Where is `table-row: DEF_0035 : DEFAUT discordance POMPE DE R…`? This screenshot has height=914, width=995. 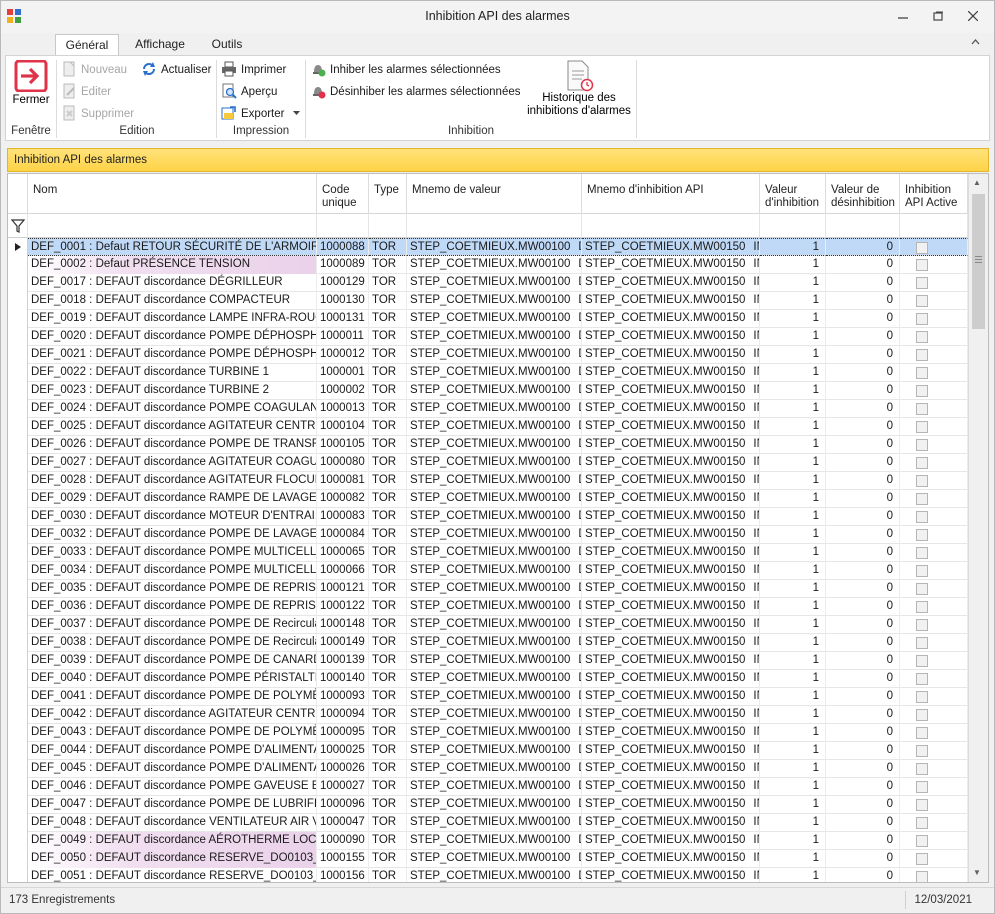
table-row: DEF_0035 : DEFAUT discordance POMPE DE R… is located at coordinates (488, 589).